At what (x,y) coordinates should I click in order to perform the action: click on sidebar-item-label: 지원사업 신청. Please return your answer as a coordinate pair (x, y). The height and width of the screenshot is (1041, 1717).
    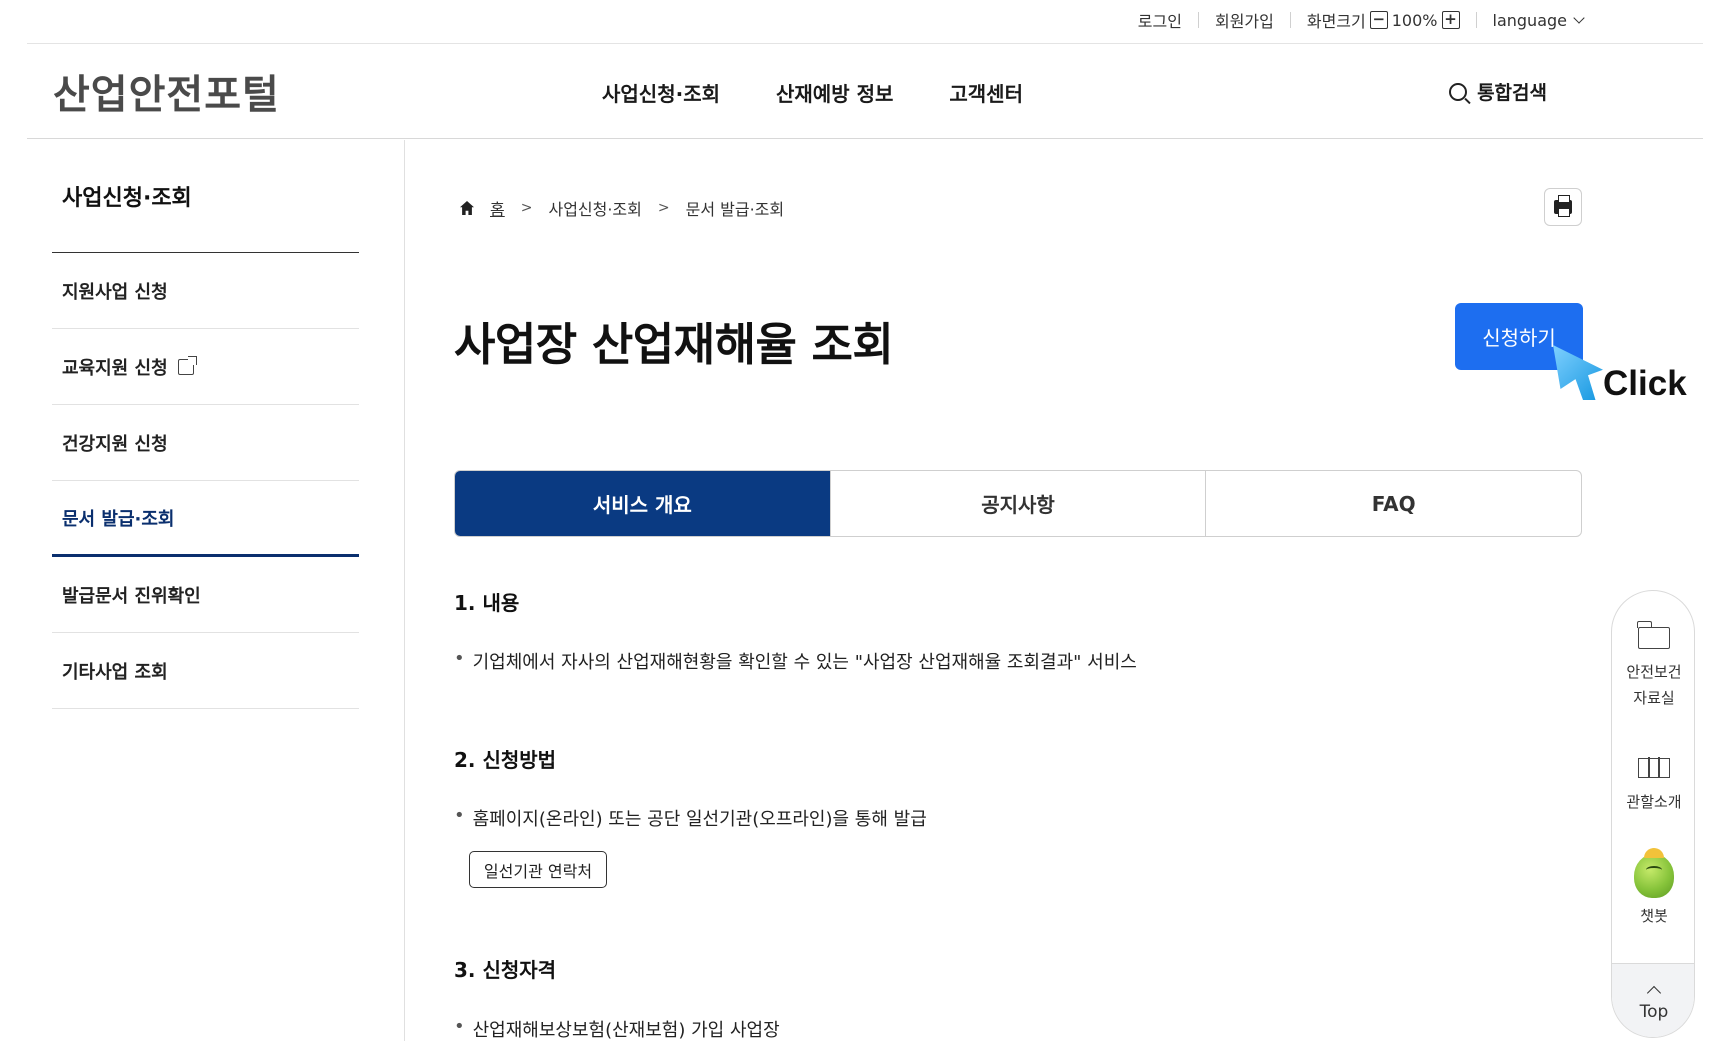
    Looking at the image, I should click on (115, 292).